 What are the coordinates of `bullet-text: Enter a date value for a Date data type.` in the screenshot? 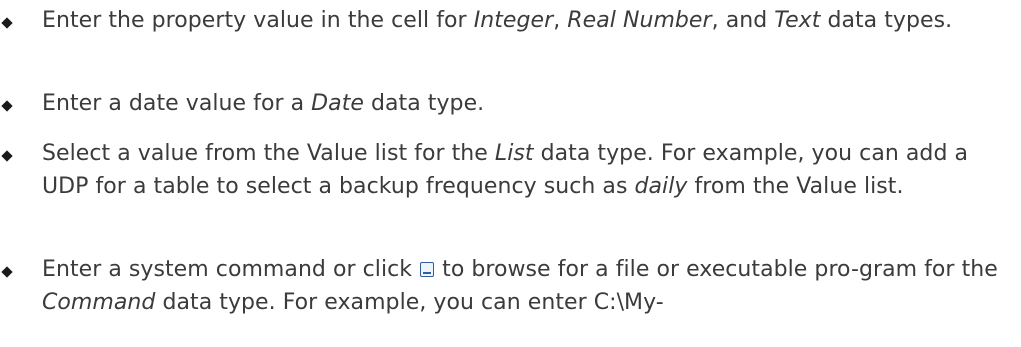 It's located at (263, 103).